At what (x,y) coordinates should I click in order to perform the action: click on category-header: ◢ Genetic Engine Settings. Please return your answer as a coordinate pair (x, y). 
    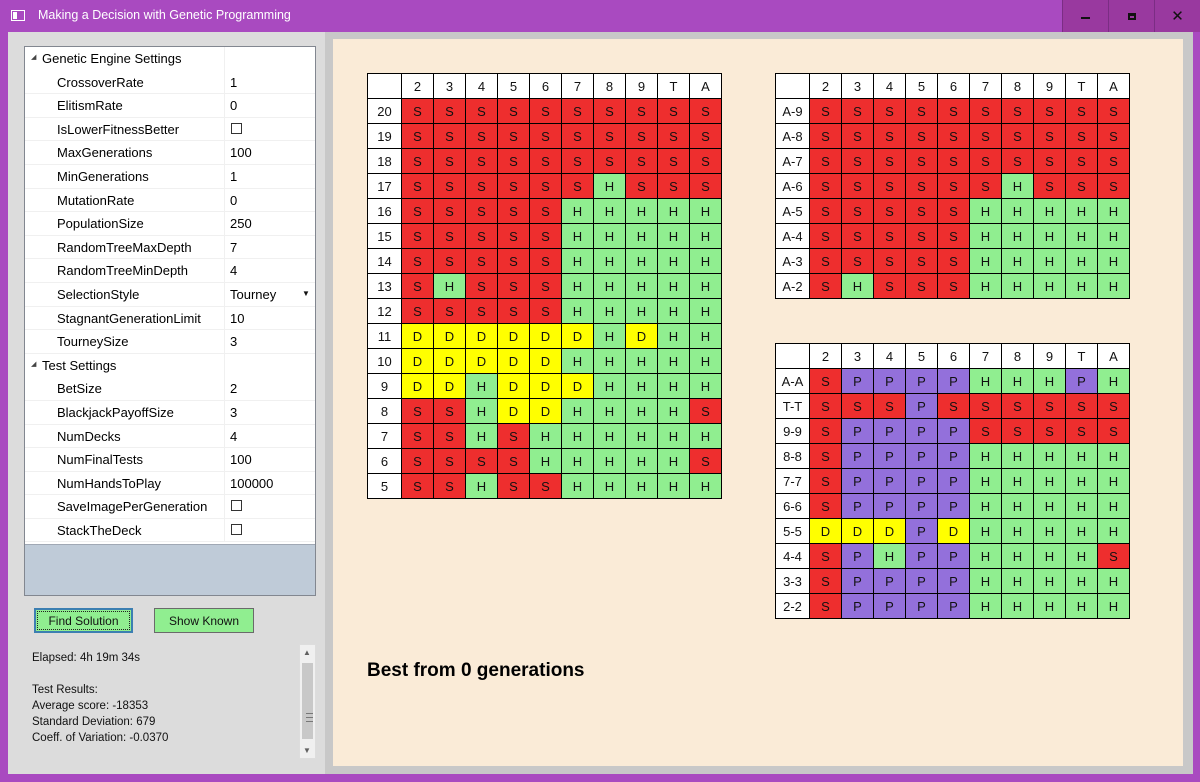
    Looking at the image, I should click on (170, 59).